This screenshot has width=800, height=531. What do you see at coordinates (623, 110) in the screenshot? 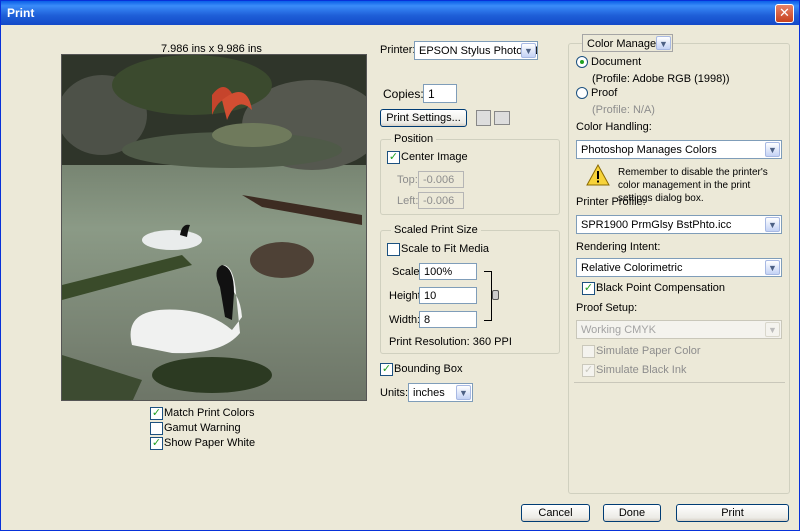
I see `proof-profile: (Profile: N/A)` at bounding box center [623, 110].